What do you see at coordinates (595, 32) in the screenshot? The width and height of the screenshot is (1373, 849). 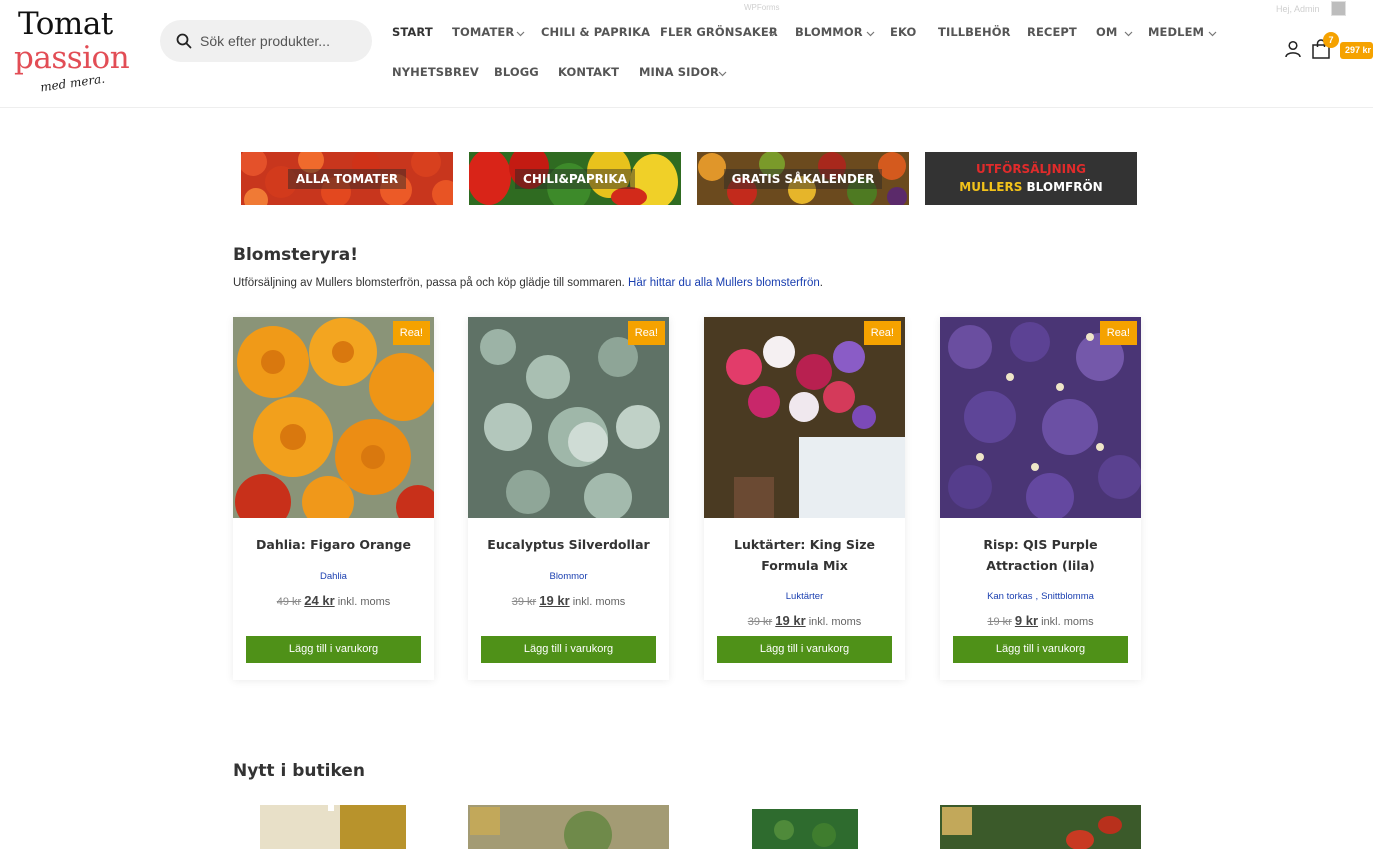 I see `nav-chili-paprika: CHILI & PAPRIKA` at bounding box center [595, 32].